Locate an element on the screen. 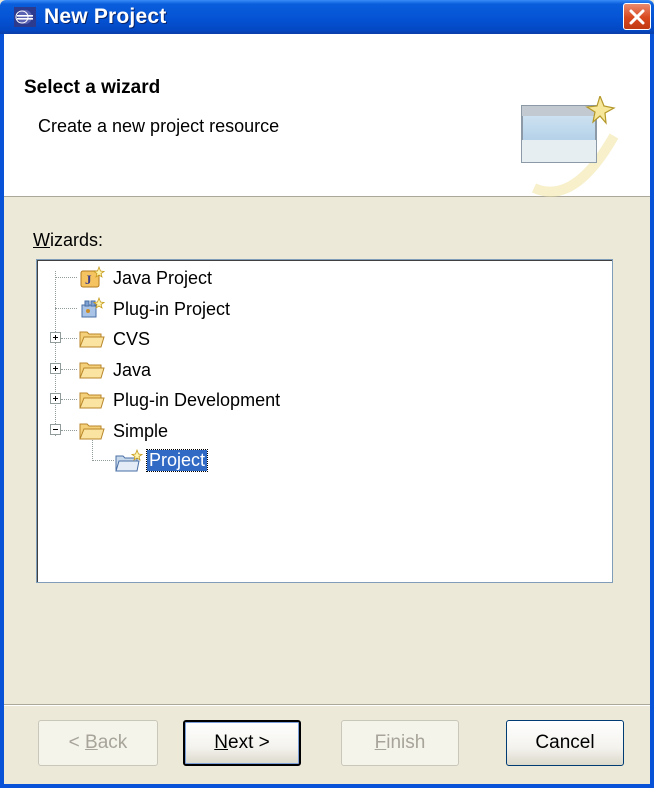 Image resolution: width=654 pixels, height=788 pixels. tree-item-label: Java is located at coordinates (132, 370).